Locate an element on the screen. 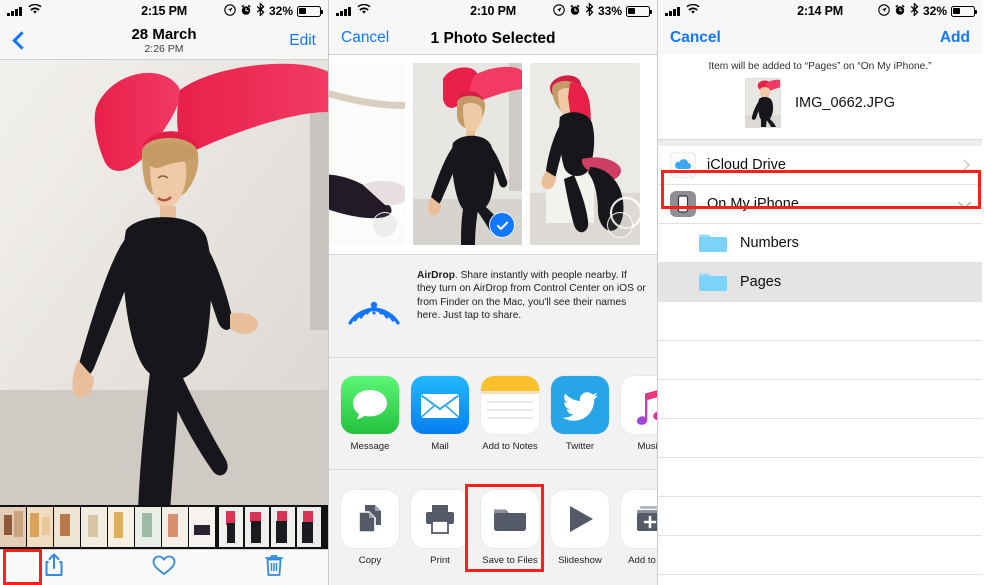  selected-photos-strip is located at coordinates (493, 154).